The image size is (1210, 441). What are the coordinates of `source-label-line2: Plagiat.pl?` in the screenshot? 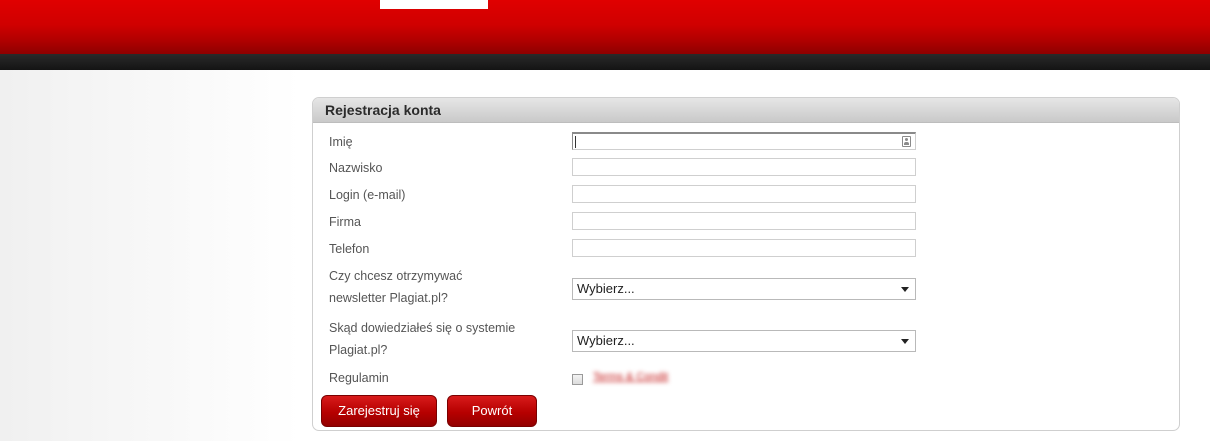 It's located at (358, 350).